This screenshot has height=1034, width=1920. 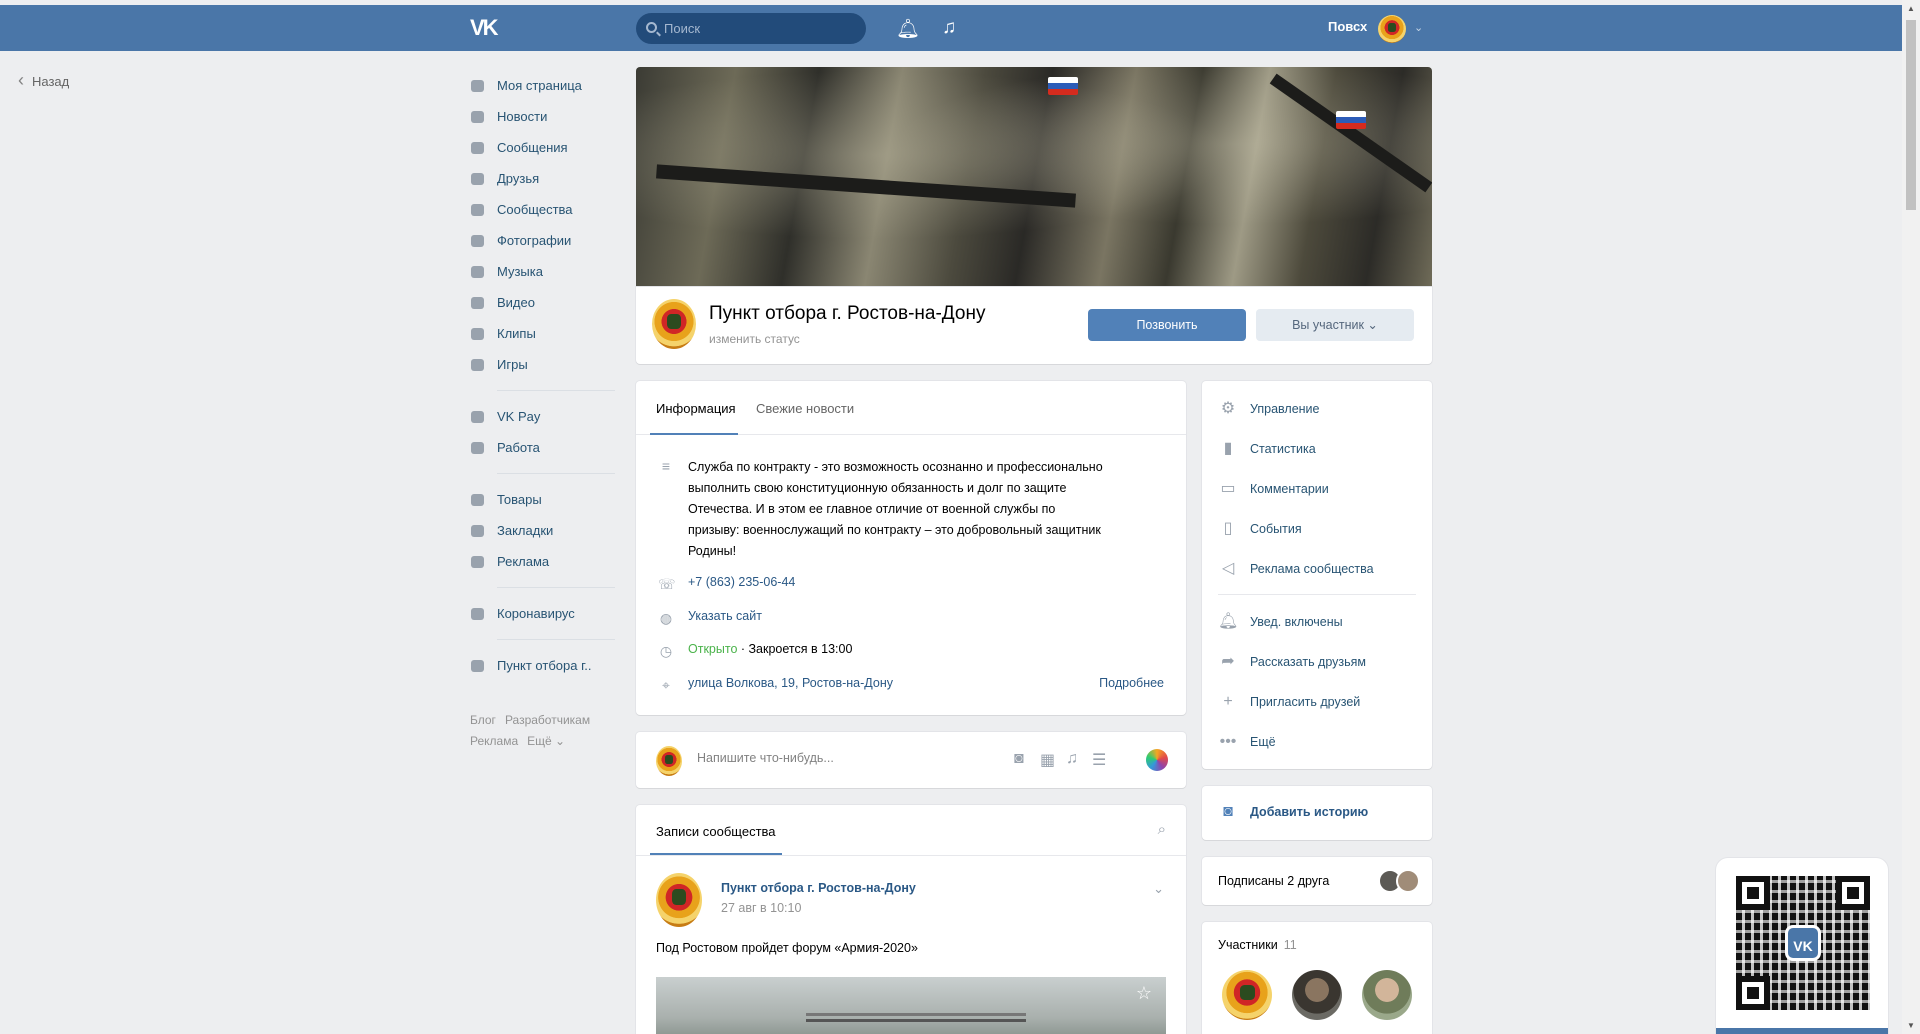 What do you see at coordinates (1392, 29) in the screenshot?
I see `user-avatar` at bounding box center [1392, 29].